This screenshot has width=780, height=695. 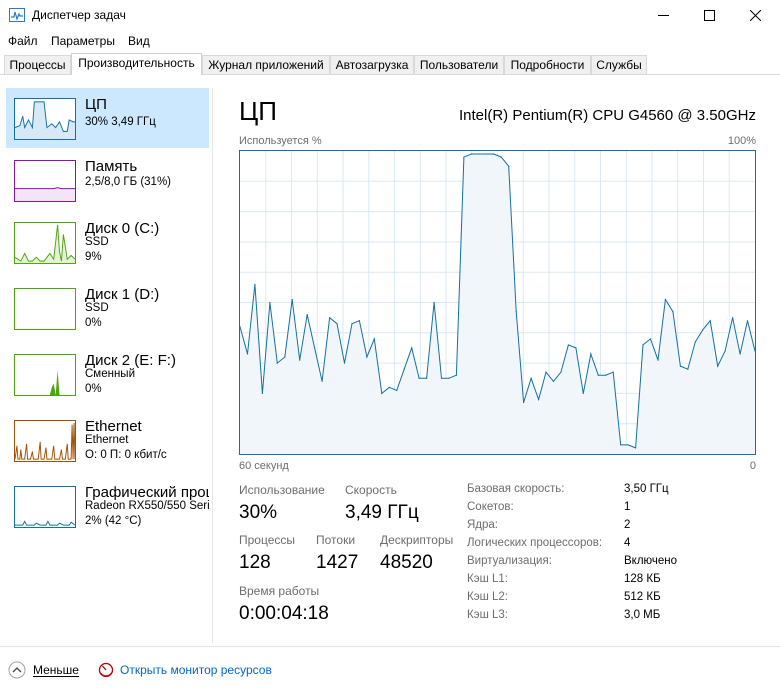 What do you see at coordinates (266, 65) in the screenshot?
I see `tab-app-history: Журнал приложений` at bounding box center [266, 65].